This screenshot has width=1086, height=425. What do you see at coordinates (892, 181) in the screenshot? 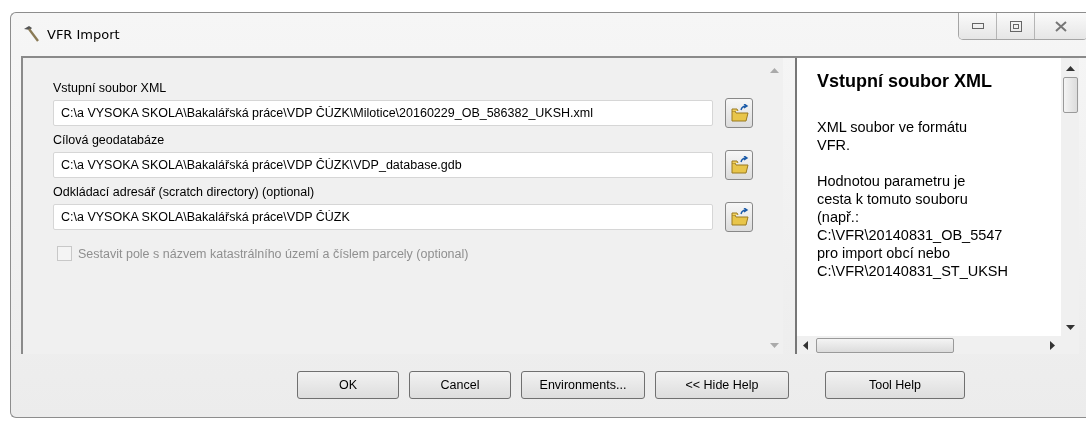
I see `help-text: Hodnotou parametru je` at bounding box center [892, 181].